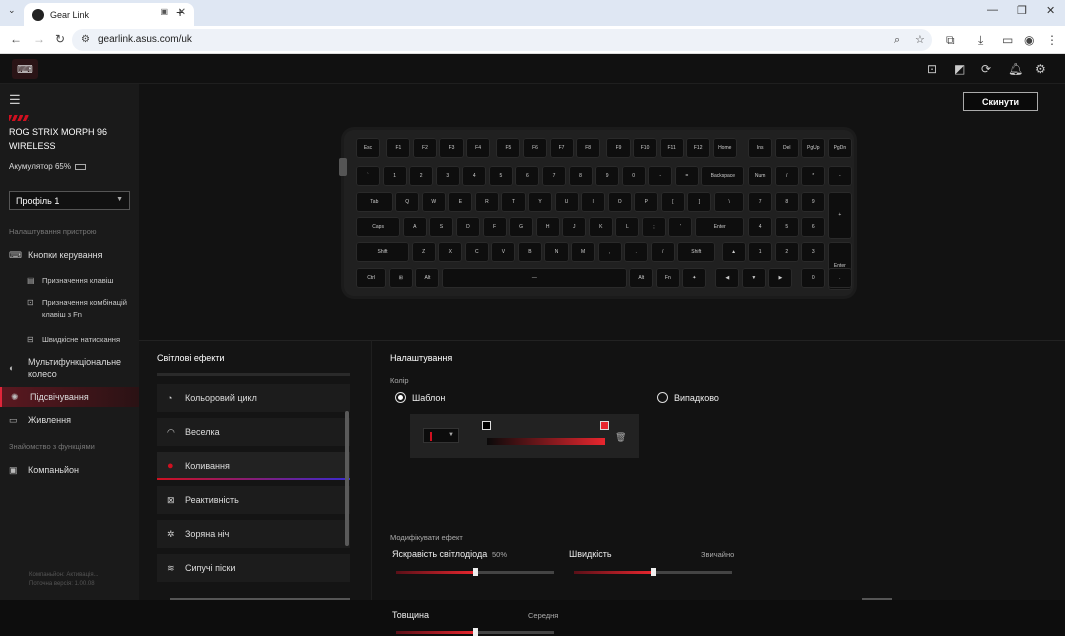 This screenshot has width=1065, height=636. What do you see at coordinates (253, 534) in the screenshot?
I see `effect-starry-night: ✲ Зоряна ніч` at bounding box center [253, 534].